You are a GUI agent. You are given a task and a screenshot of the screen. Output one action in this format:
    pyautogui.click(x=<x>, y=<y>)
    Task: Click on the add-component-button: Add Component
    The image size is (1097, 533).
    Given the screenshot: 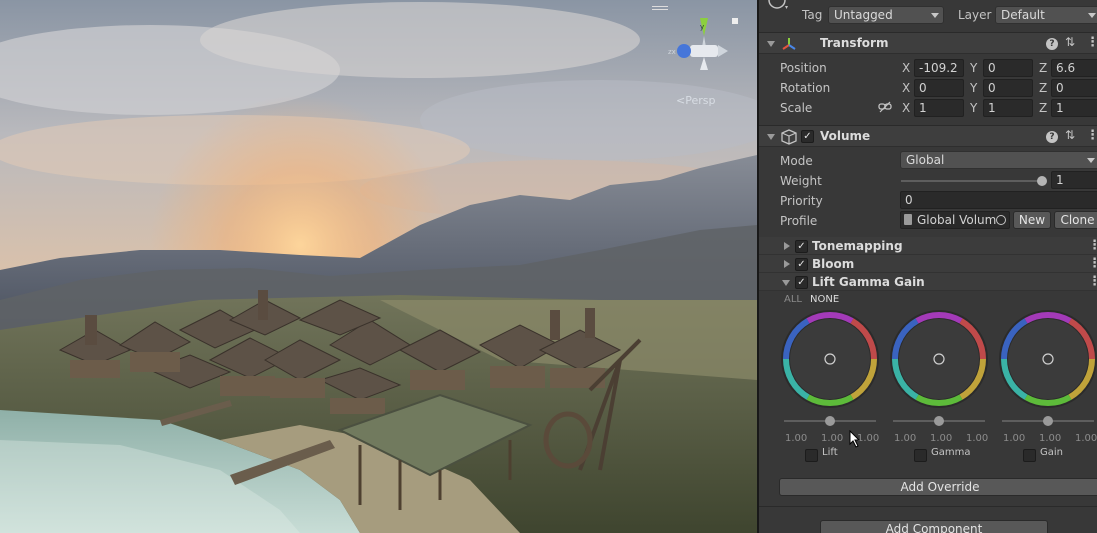 What is the action you would take?
    pyautogui.click(x=934, y=526)
    